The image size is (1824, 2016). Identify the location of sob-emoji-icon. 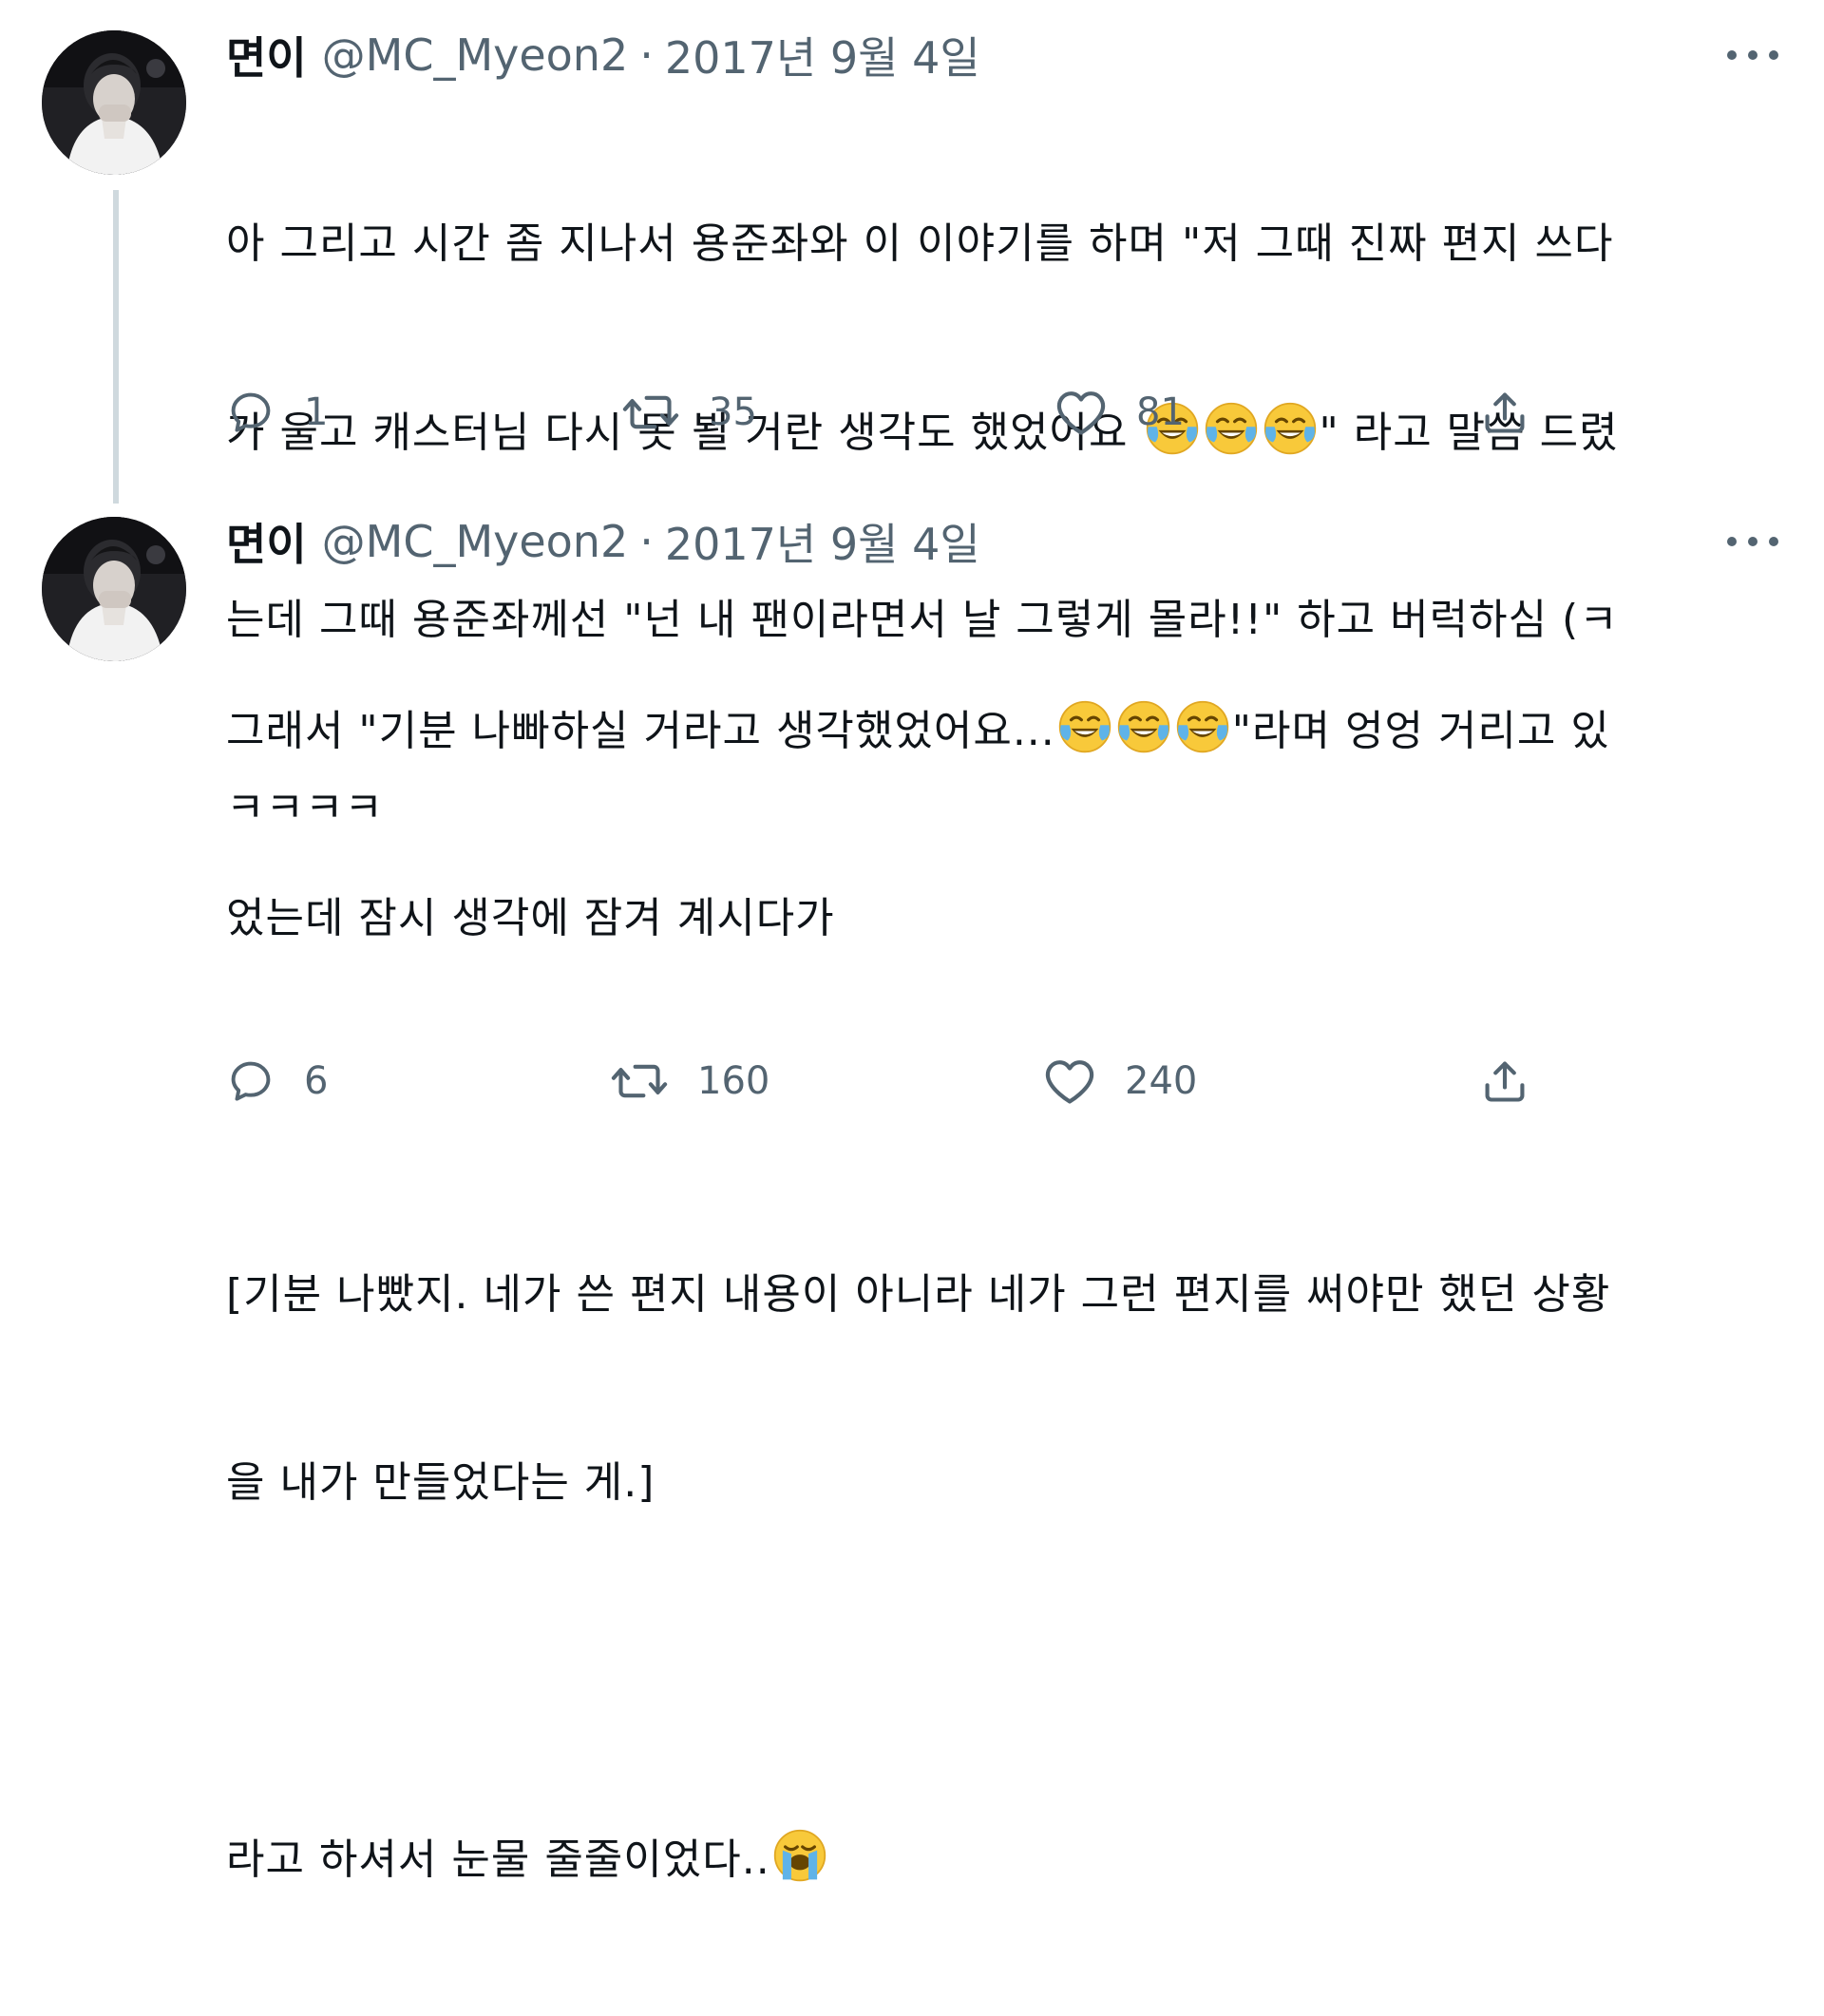
(799, 1855).